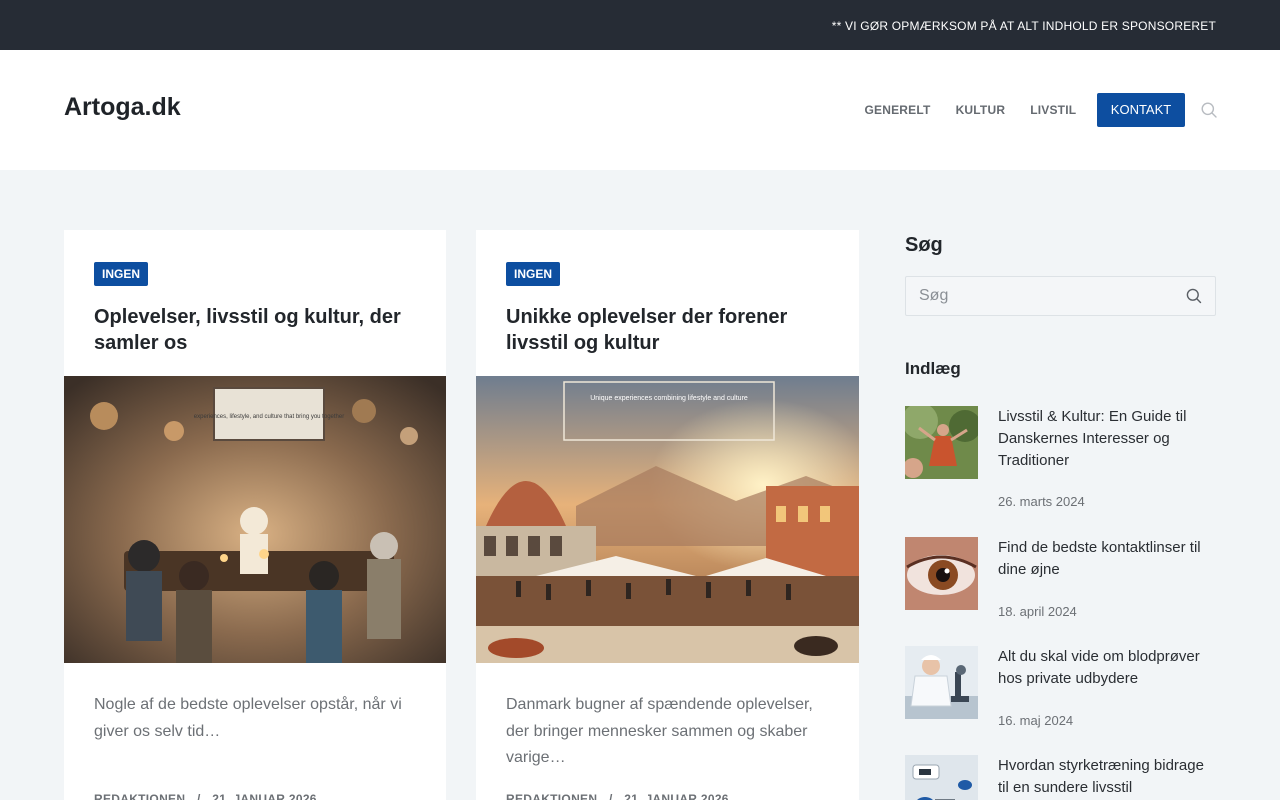 The width and height of the screenshot is (1280, 800). I want to click on posts-widget-title: Indlæg, so click(933, 368).